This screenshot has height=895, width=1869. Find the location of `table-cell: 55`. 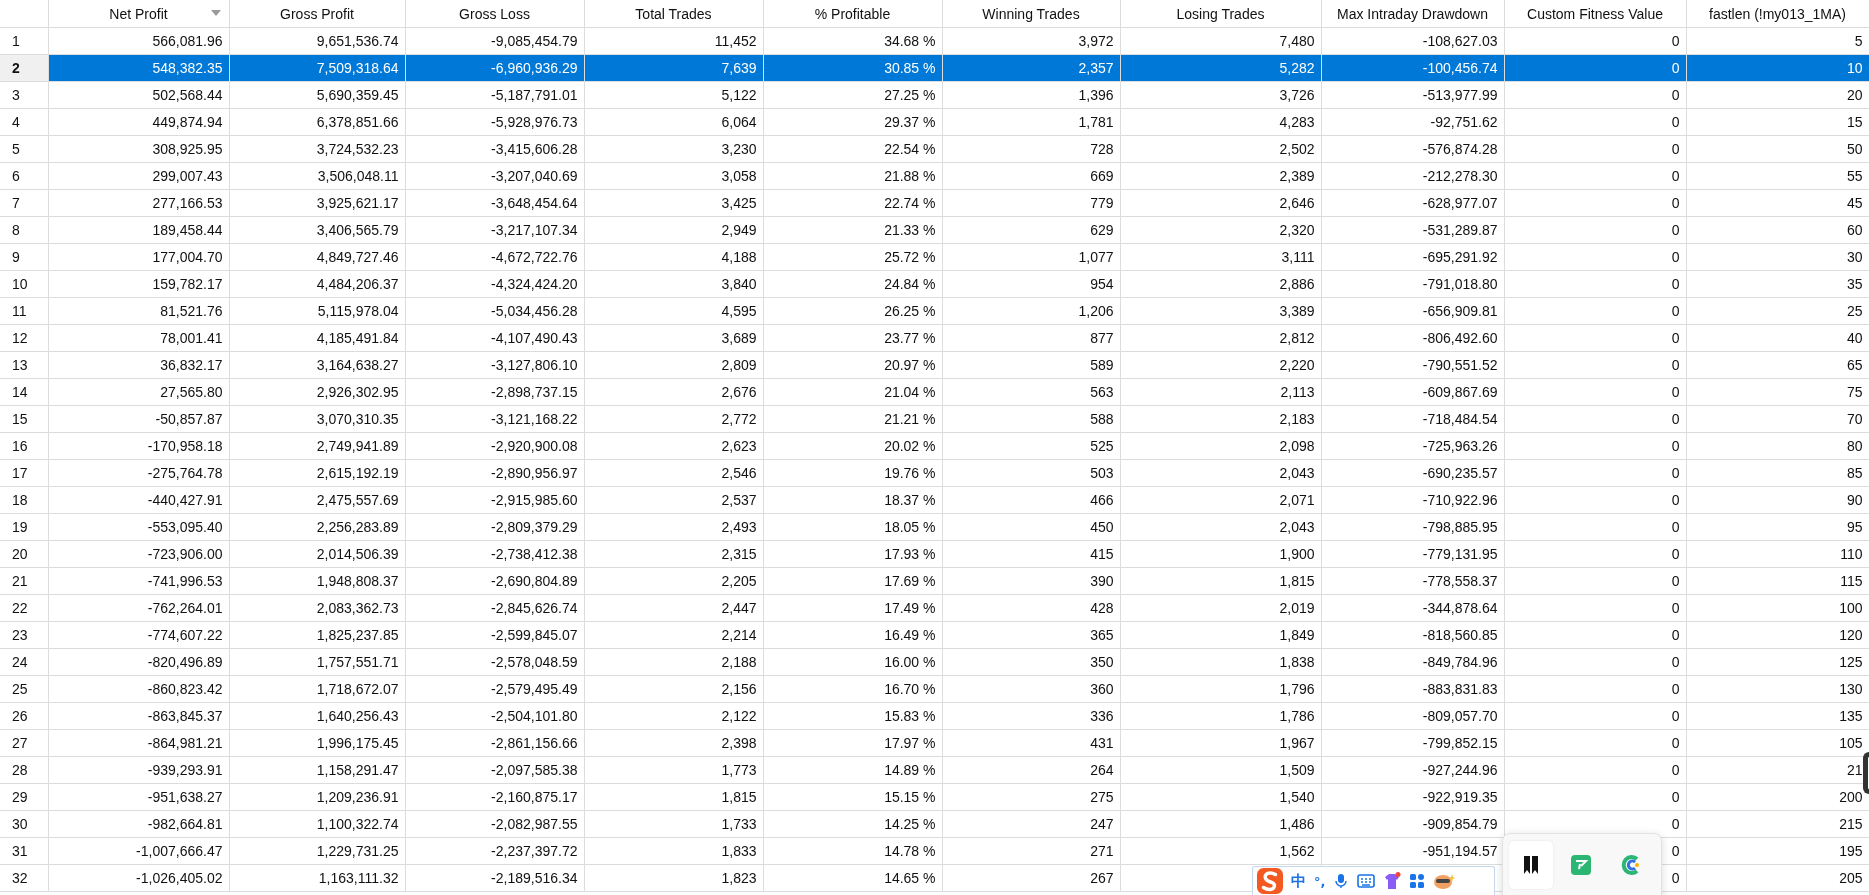

table-cell: 55 is located at coordinates (1777, 176).